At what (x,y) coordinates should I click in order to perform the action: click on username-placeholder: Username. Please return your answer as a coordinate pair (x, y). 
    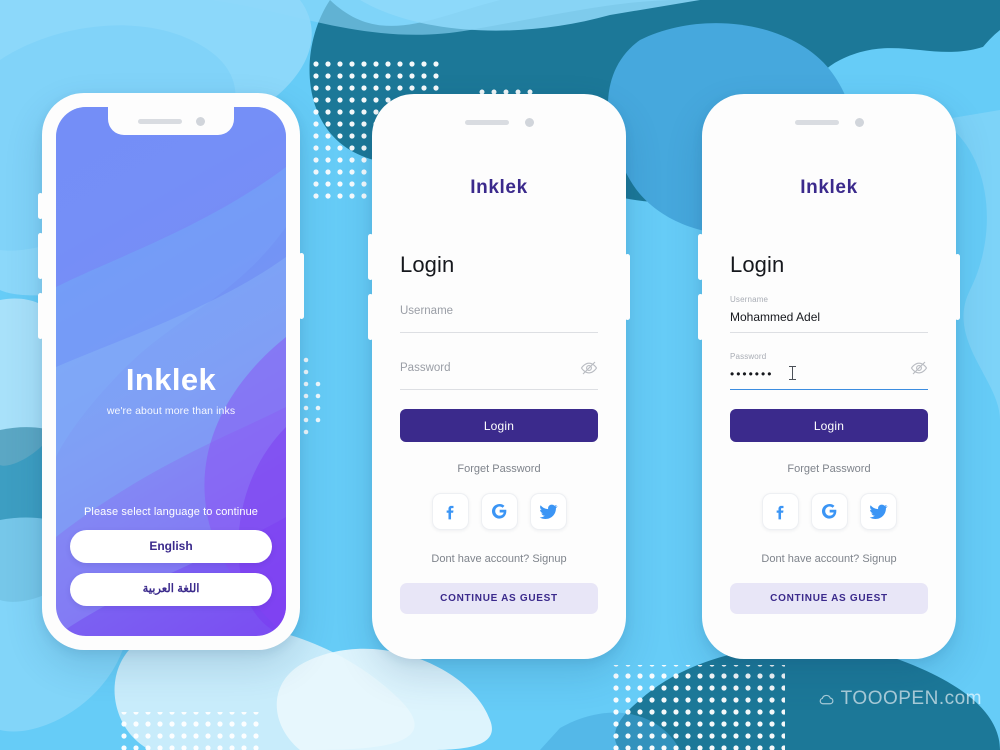
    Looking at the image, I should click on (427, 311).